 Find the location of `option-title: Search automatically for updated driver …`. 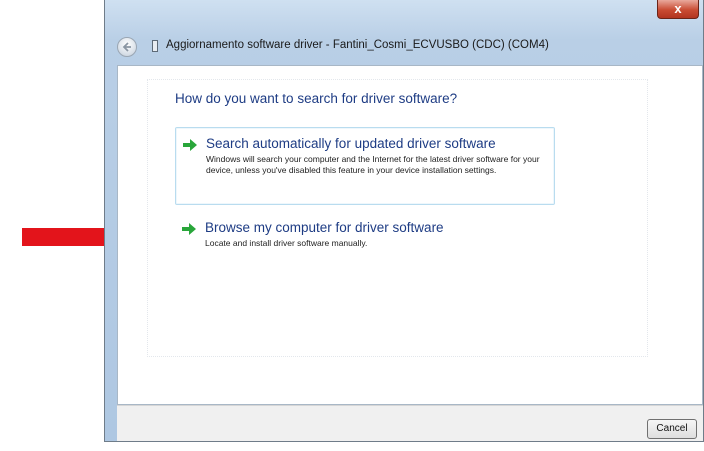

option-title: Search automatically for updated driver … is located at coordinates (351, 143).